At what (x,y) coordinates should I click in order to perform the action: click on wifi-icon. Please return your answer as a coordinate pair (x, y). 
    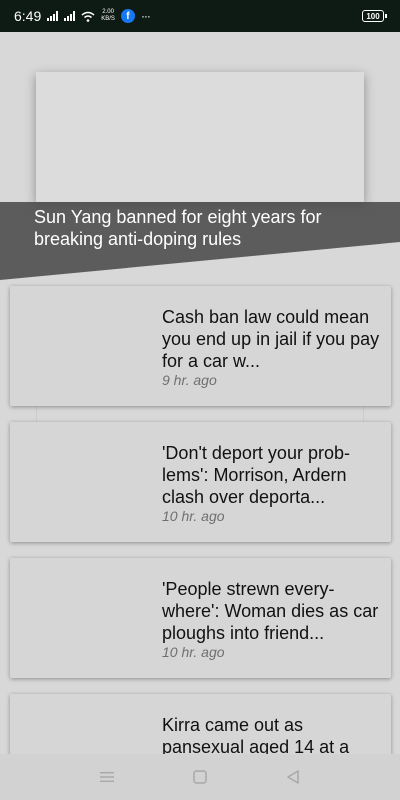
    Looking at the image, I should click on (88, 16).